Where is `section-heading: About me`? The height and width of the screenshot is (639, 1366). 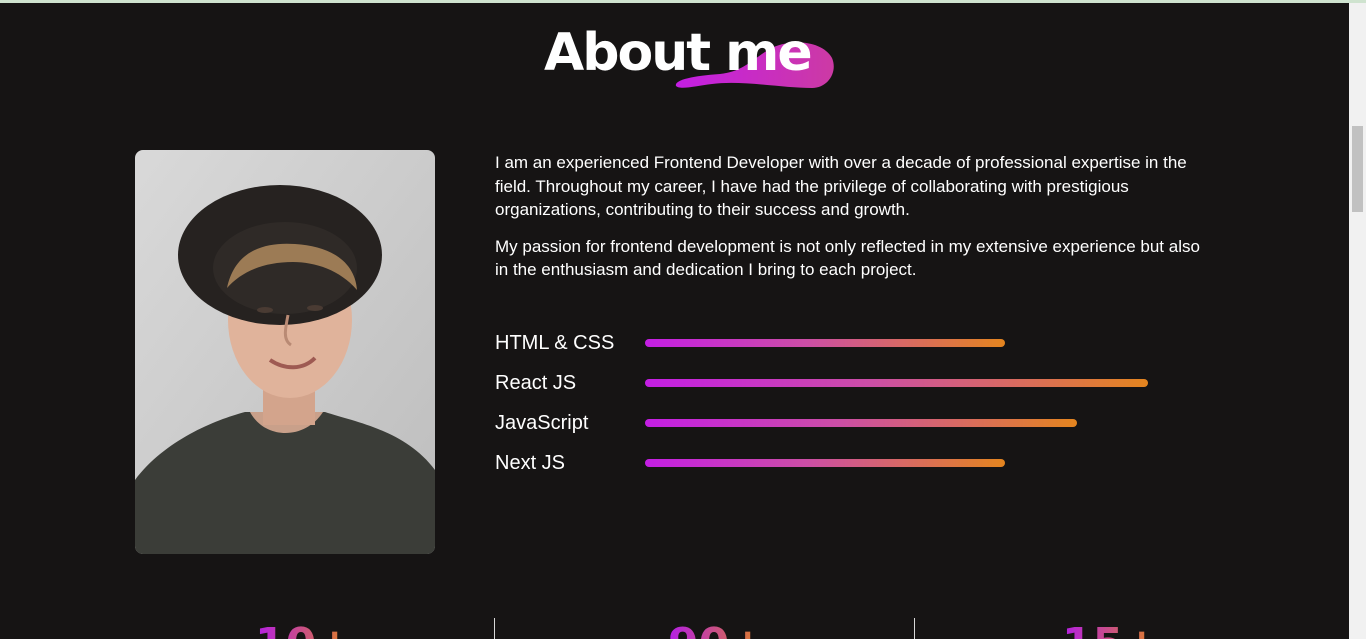
section-heading: About me is located at coordinates (694, 55).